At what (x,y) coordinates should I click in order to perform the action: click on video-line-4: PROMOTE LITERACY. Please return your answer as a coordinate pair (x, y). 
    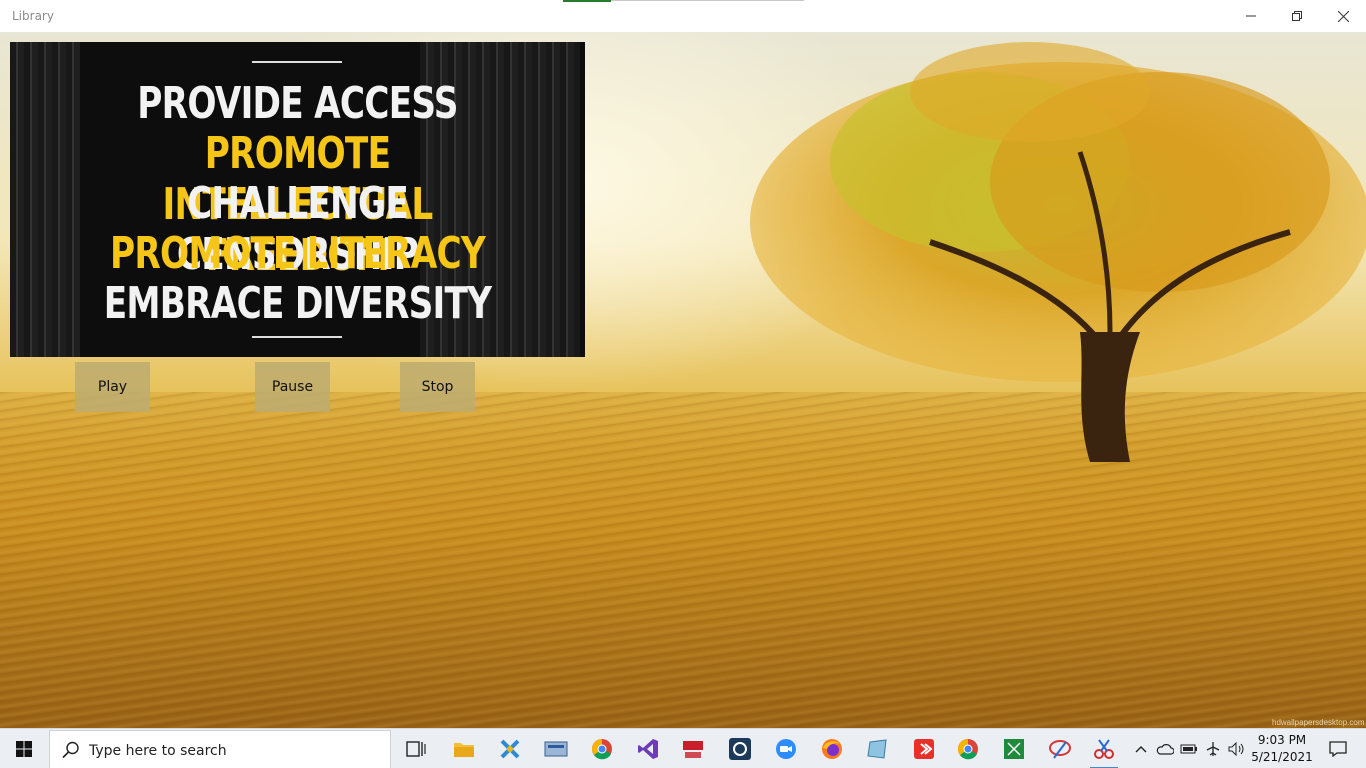
    Looking at the image, I should click on (298, 253).